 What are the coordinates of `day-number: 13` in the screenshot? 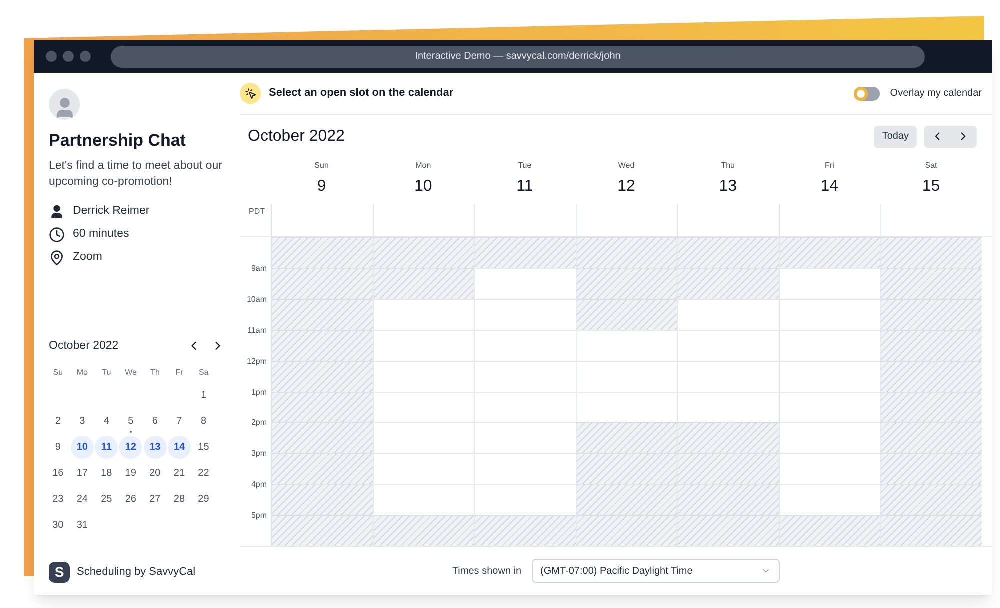 It's located at (728, 187).